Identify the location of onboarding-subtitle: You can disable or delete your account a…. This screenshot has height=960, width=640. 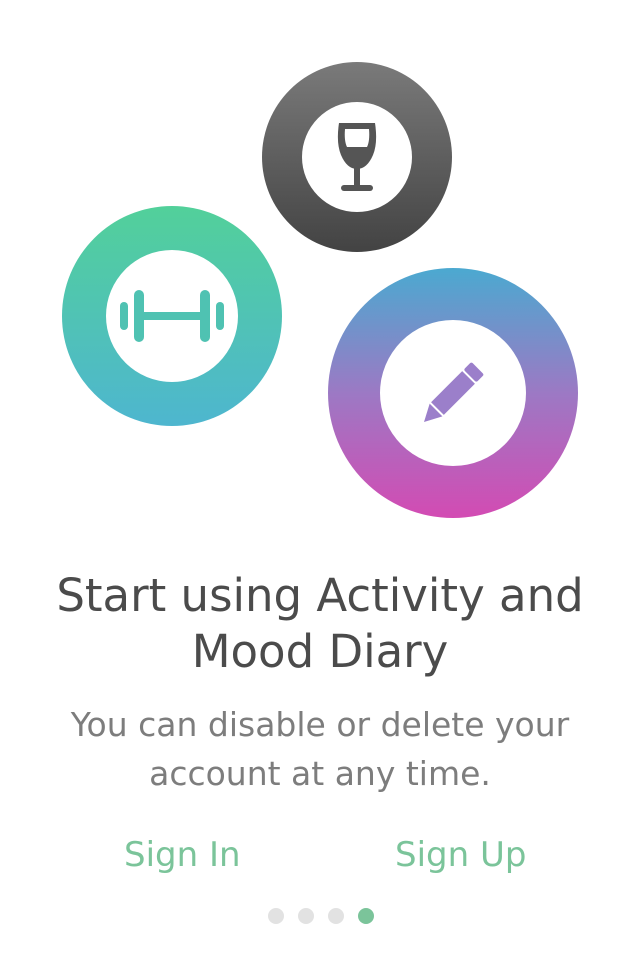
(320, 749).